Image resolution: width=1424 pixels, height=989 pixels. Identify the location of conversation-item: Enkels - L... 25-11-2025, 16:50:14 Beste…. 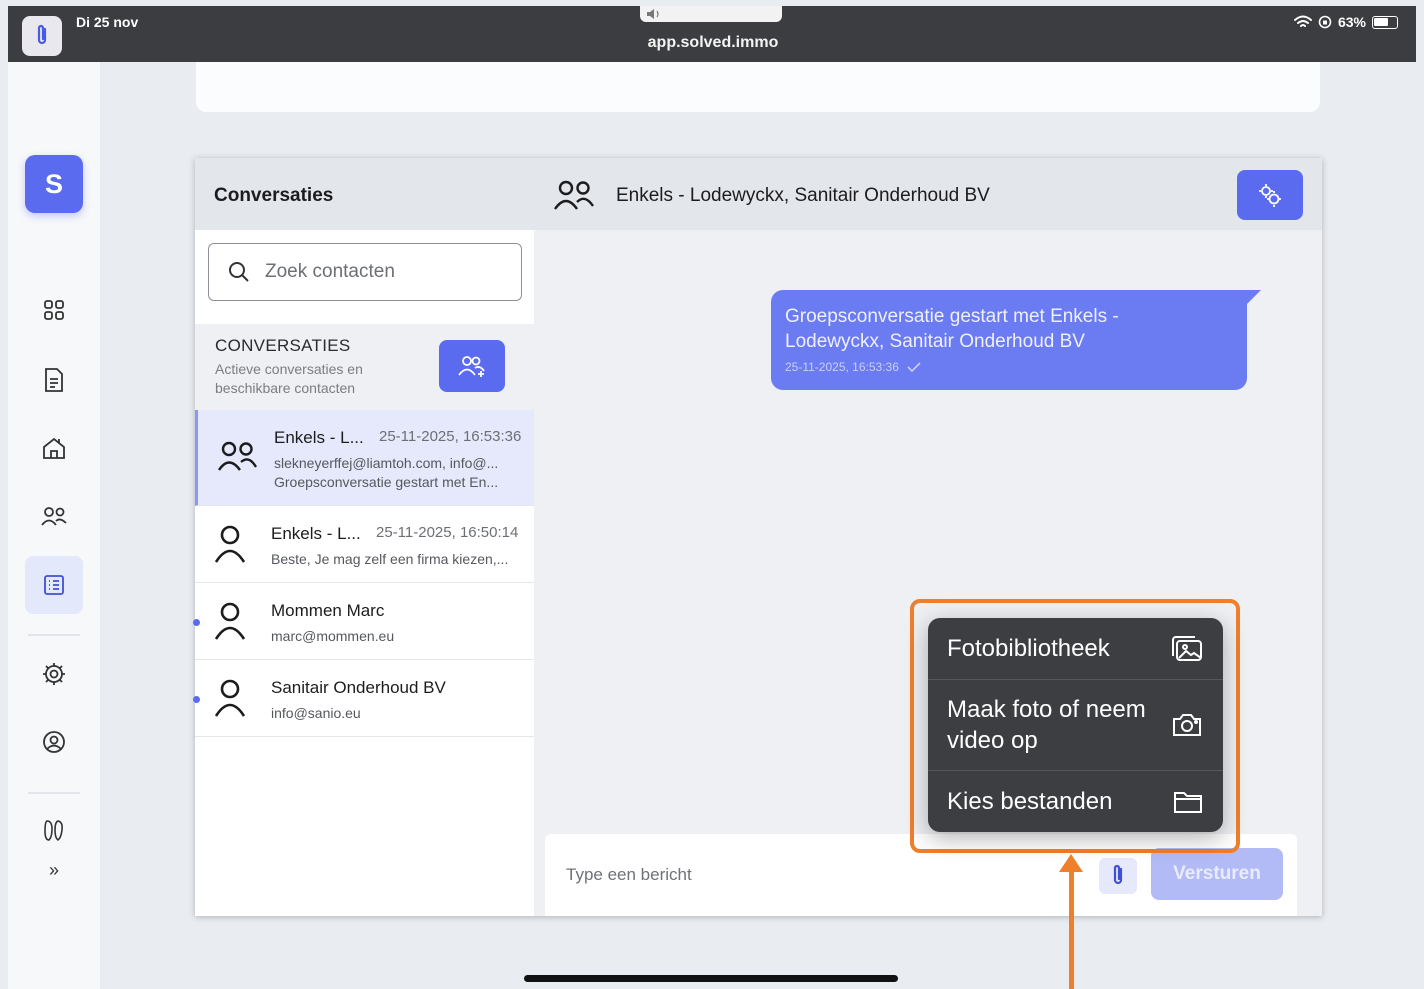
(364, 544).